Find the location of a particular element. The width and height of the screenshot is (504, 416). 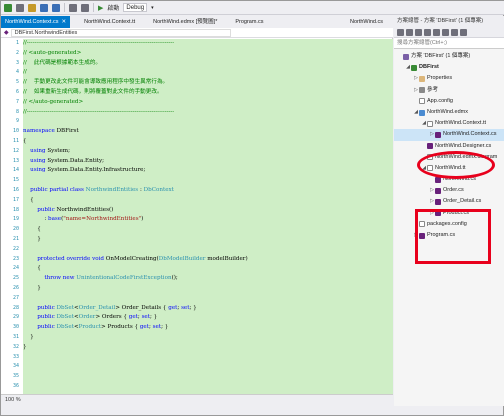

play-icon: ▶ is located at coordinates (100, 8).